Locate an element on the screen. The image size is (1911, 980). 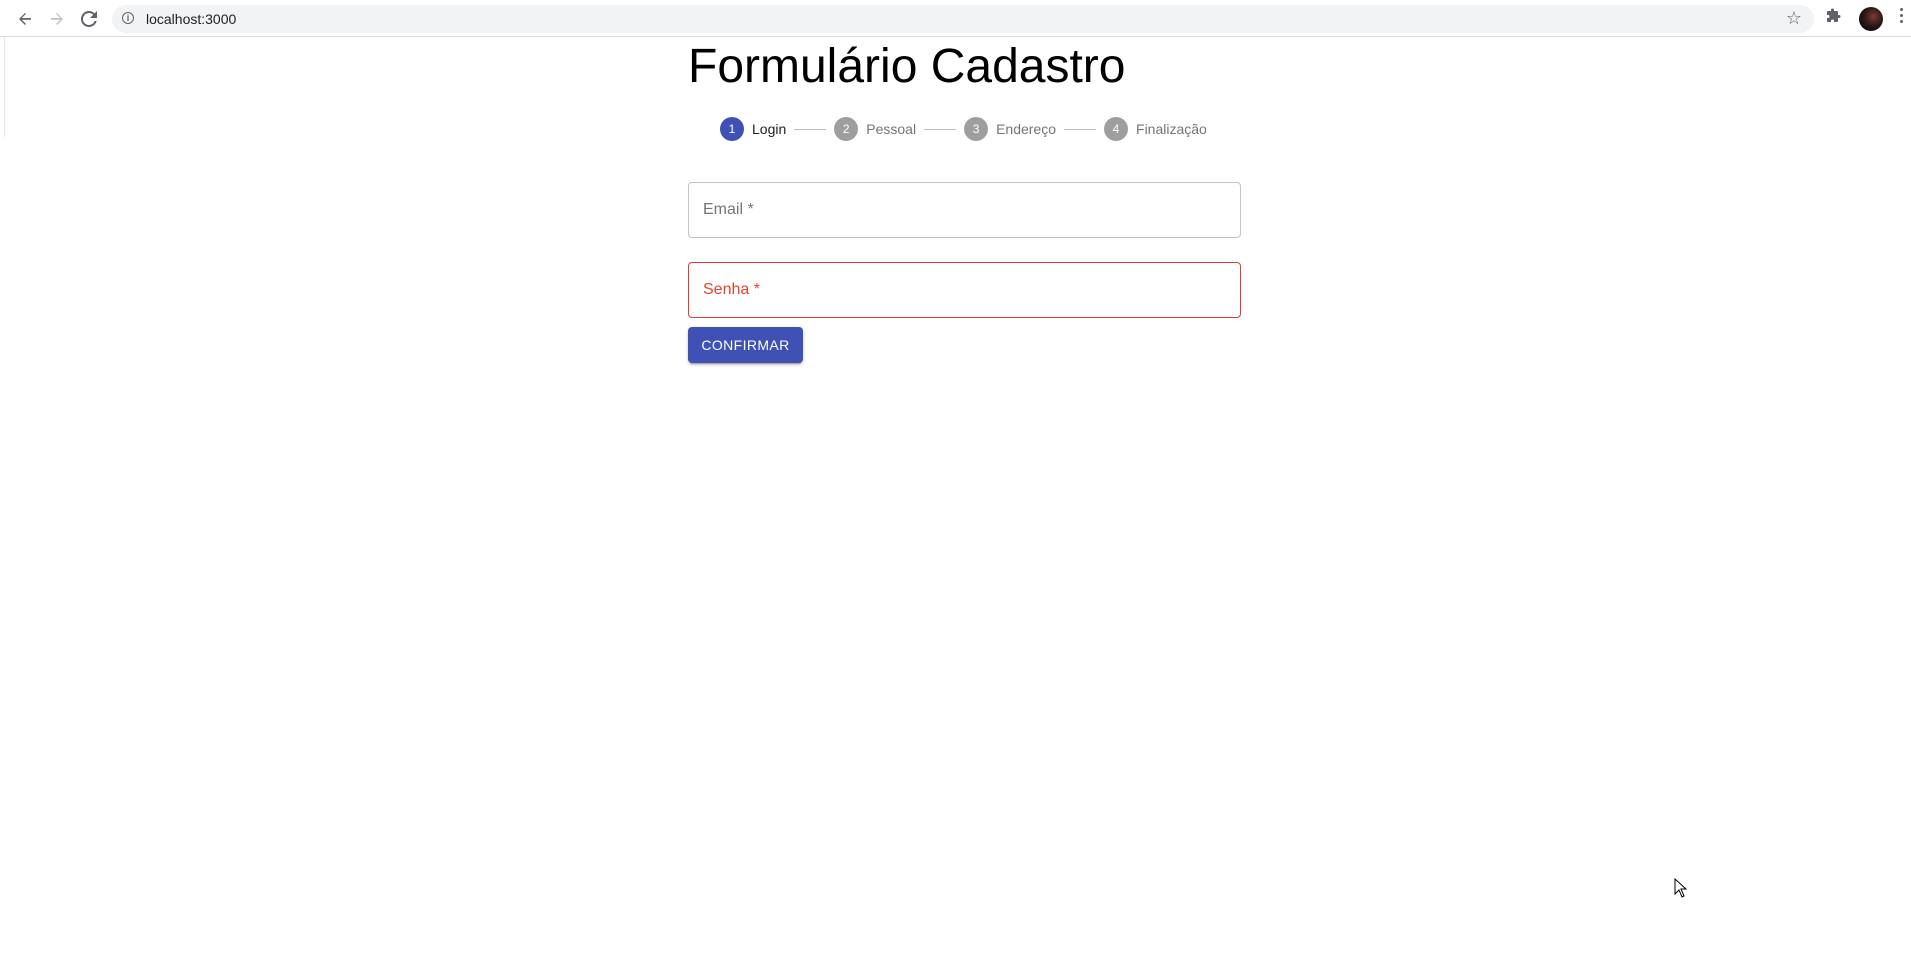
left-edge-divider is located at coordinates (2, 87).